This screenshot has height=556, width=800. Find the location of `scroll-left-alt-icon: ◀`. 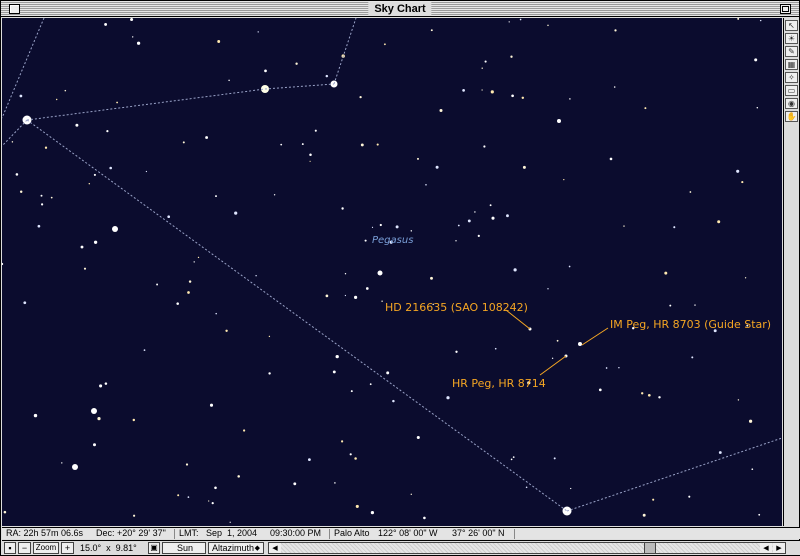

scroll-left-alt-icon: ◀ is located at coordinates (766, 548).